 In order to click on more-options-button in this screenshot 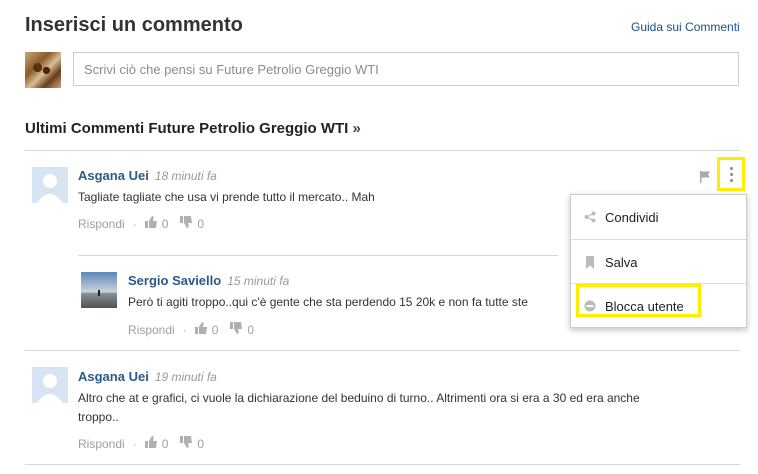, I will do `click(731, 174)`.